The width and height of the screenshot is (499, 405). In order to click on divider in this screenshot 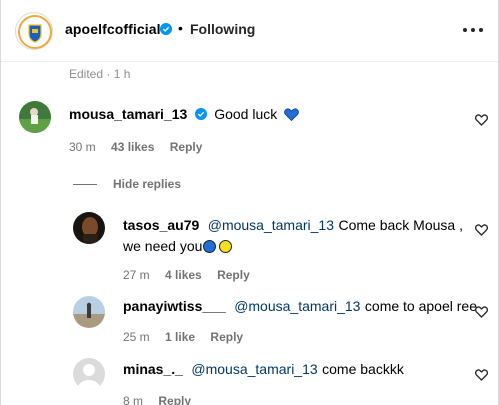, I will do `click(85, 185)`.